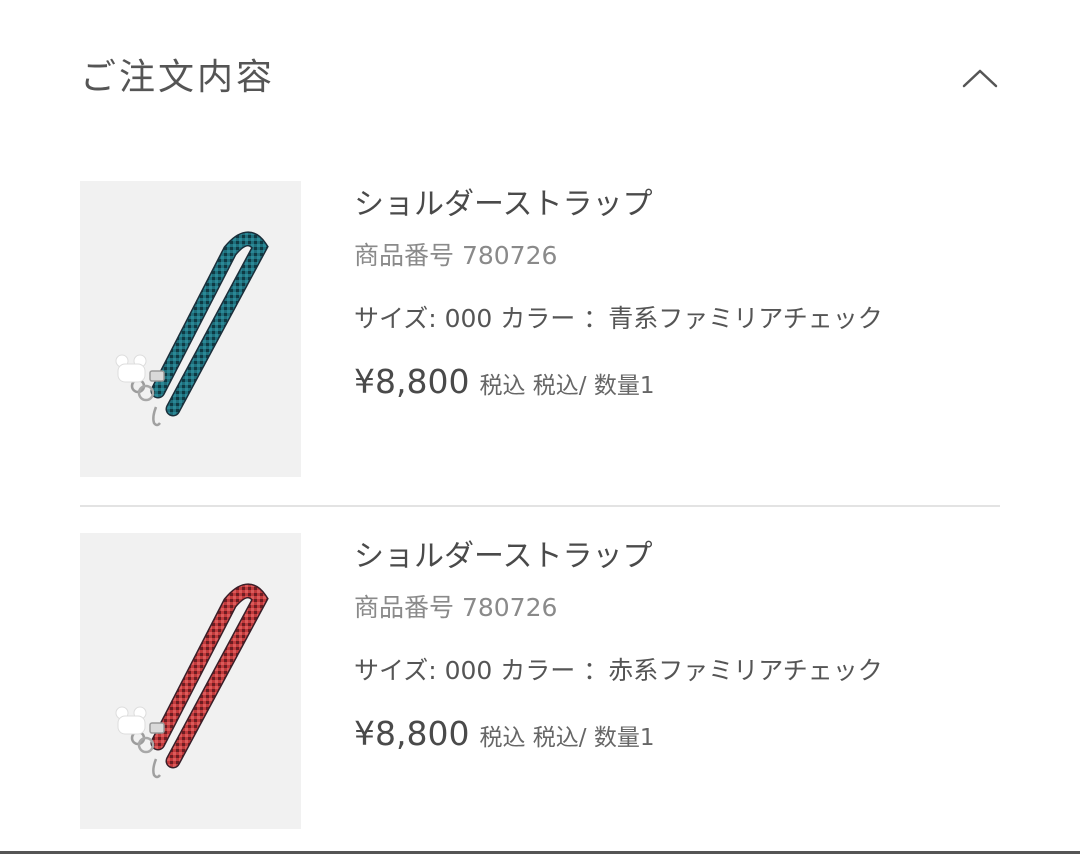 The image size is (1080, 854). I want to click on item-divider, so click(540, 506).